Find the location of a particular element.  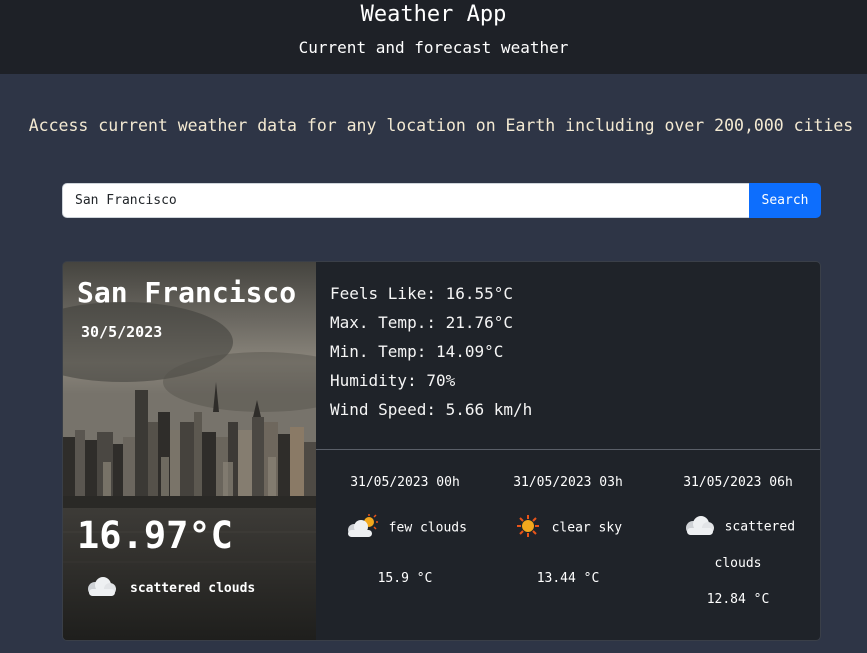

wind-speed: Wind Speed: 5.66 km/h is located at coordinates (431, 409).